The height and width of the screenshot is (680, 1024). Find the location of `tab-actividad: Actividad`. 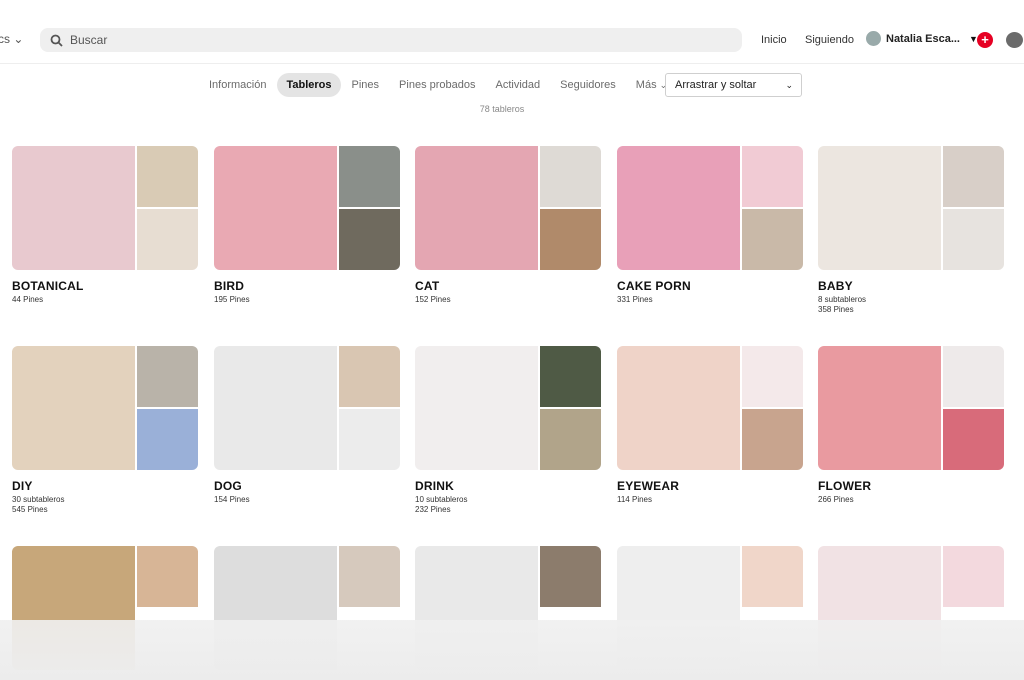

tab-actividad: Actividad is located at coordinates (518, 85).